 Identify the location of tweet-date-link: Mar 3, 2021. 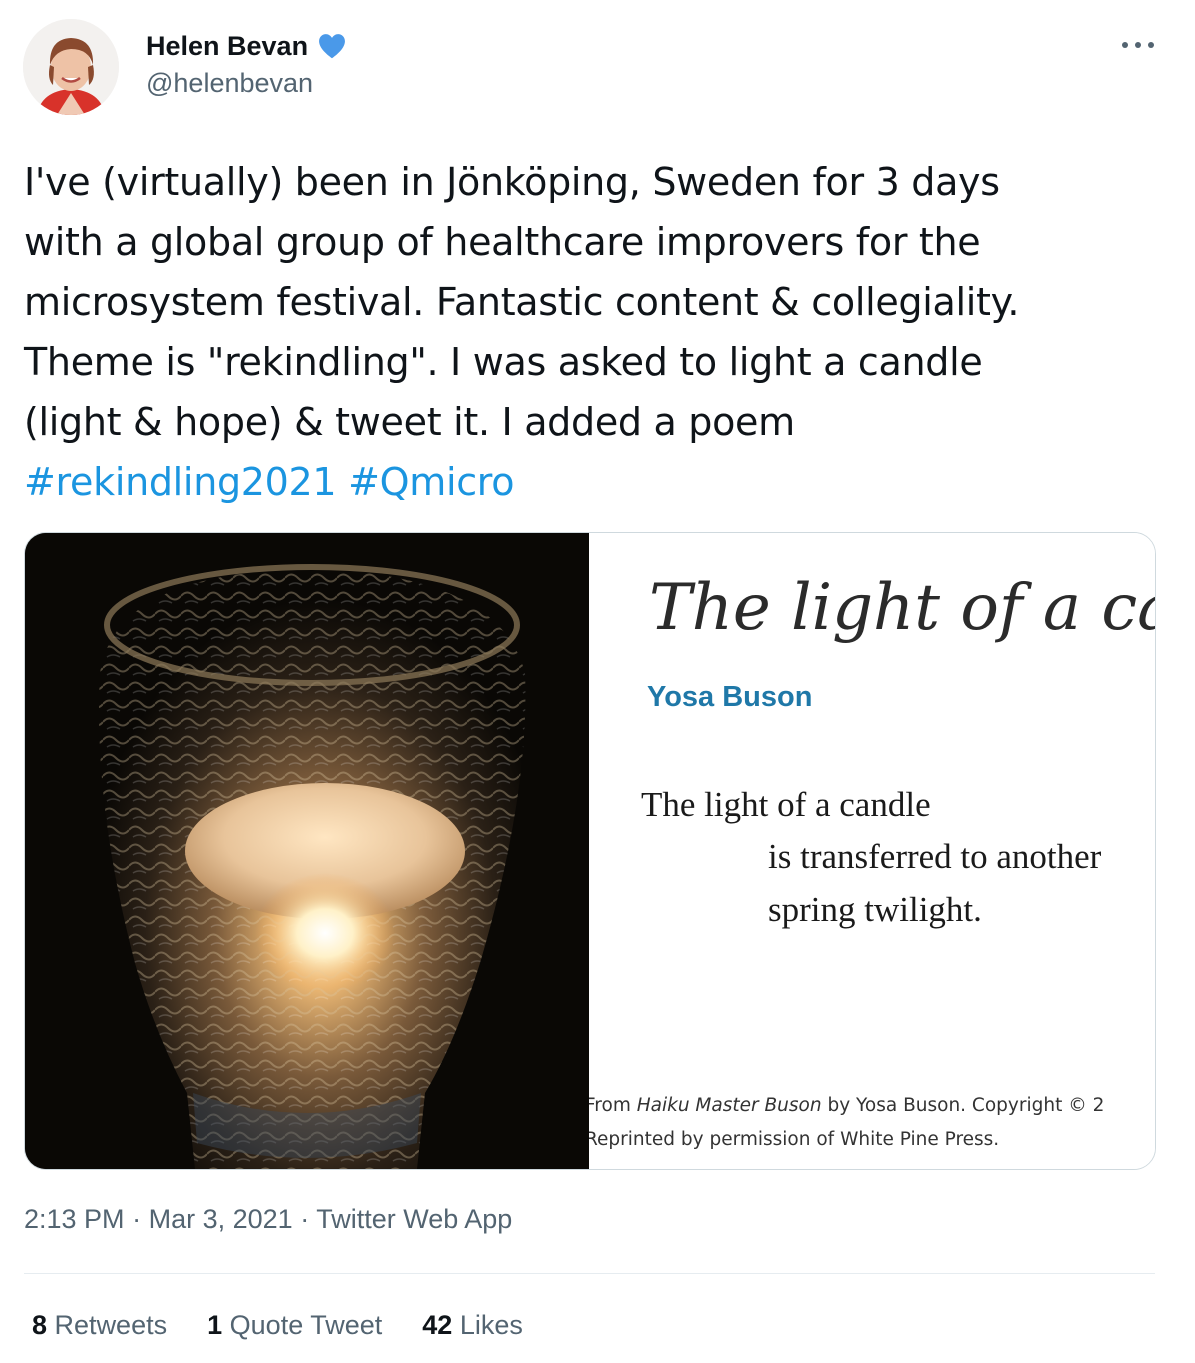
(221, 1219).